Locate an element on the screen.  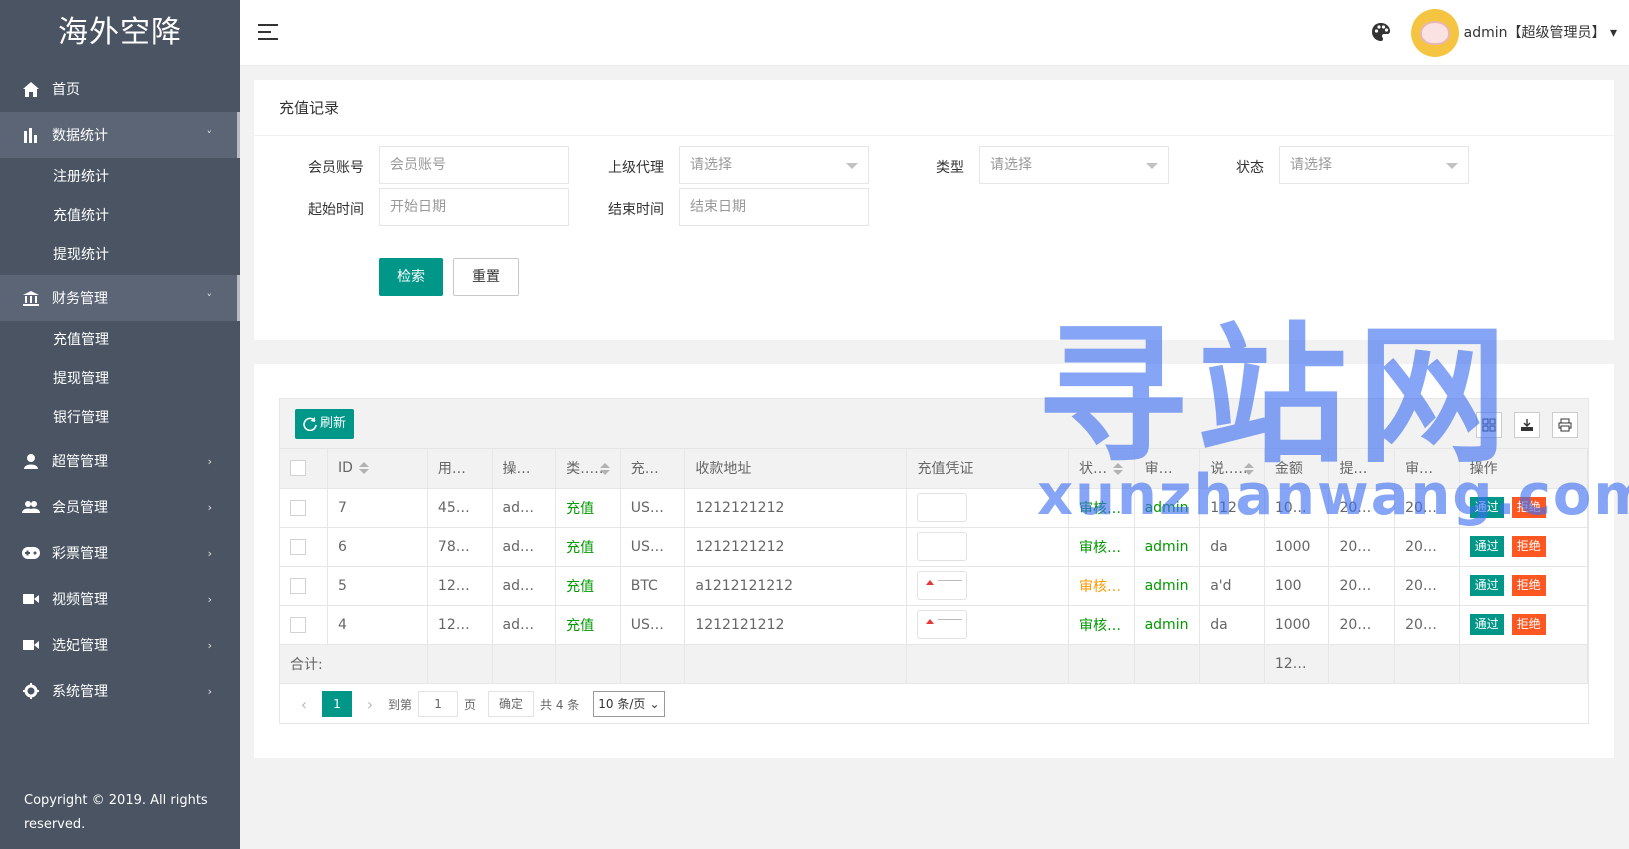
pagination: ‹ 1 › 到第 1 页 确定 共 4 条 10 条/页 ⌄ is located at coordinates (934, 704).